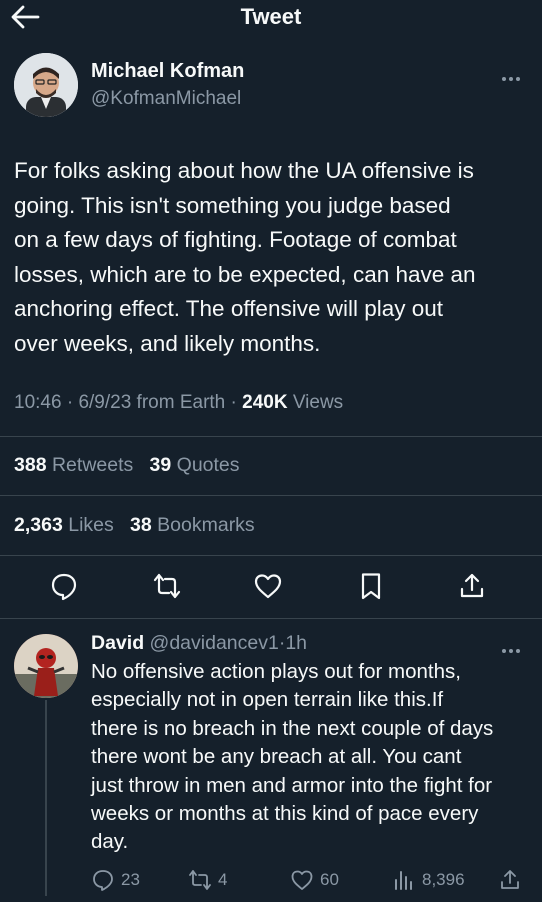 The height and width of the screenshot is (902, 542). I want to click on reply-header: David @davidancev1·1h, so click(199, 643).